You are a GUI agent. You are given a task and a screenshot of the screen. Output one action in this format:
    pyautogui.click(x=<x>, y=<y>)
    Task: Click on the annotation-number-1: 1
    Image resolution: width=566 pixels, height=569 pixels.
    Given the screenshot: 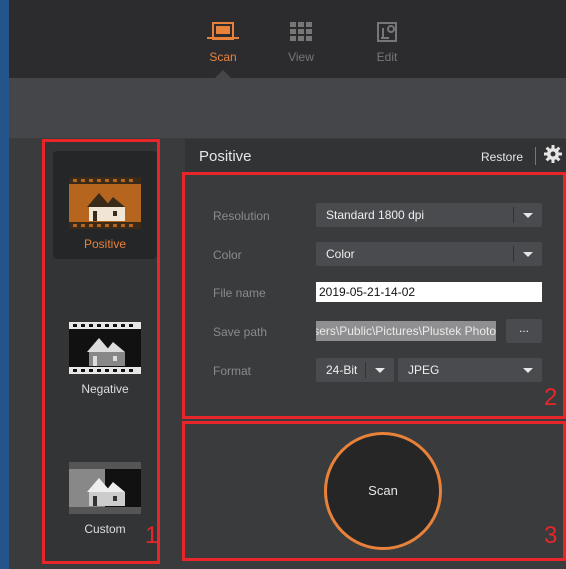 What is the action you would take?
    pyautogui.click(x=152, y=535)
    